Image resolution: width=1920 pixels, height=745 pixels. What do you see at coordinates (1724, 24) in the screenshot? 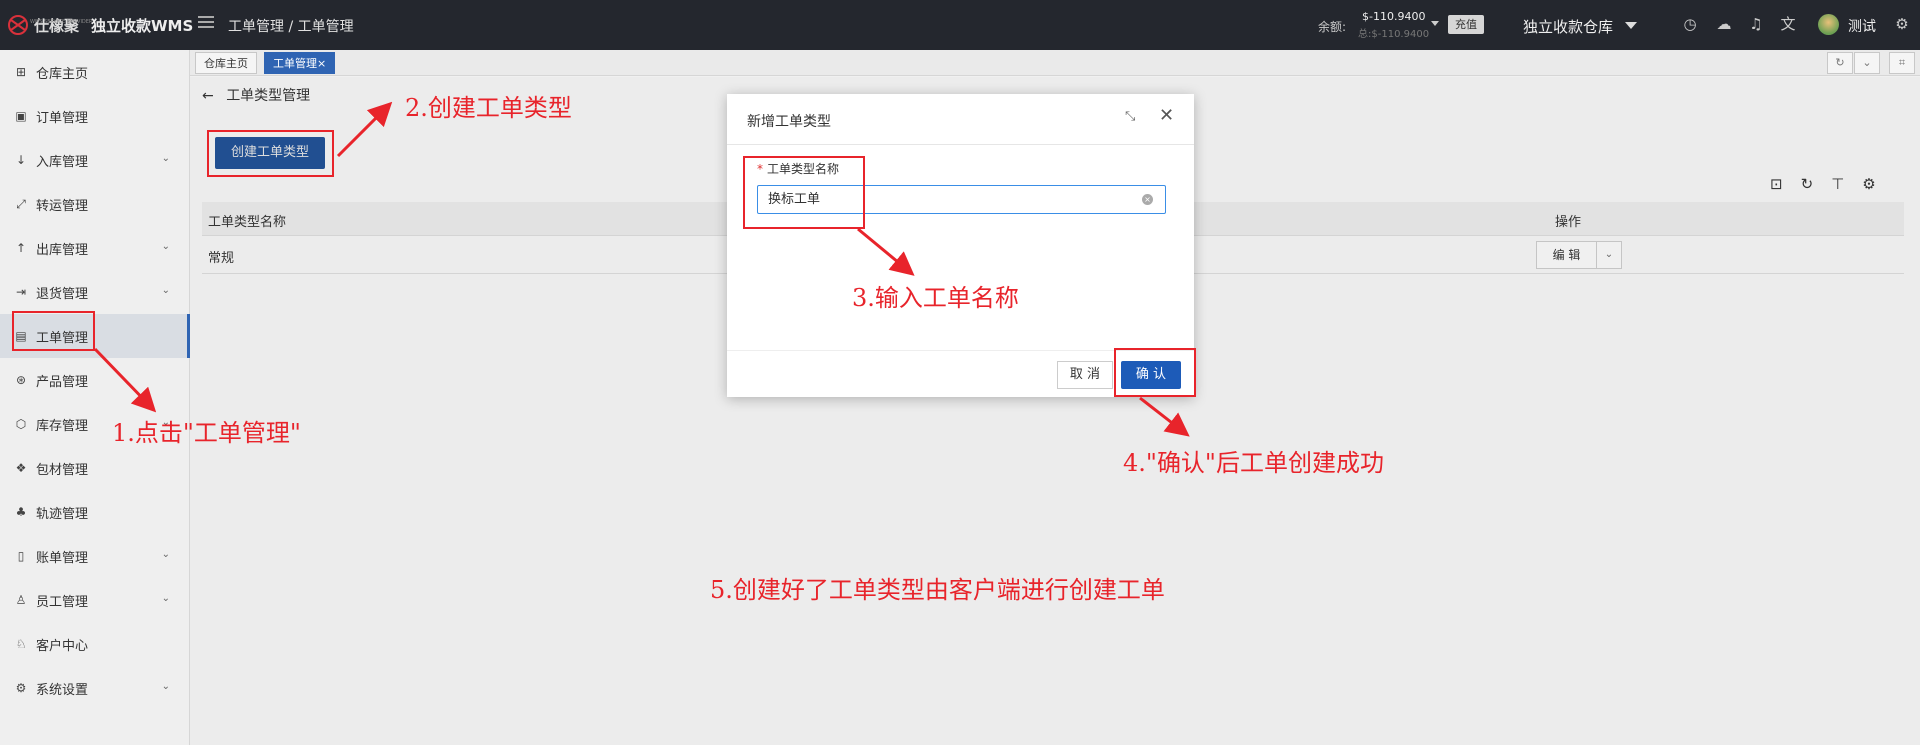
I see `cloud-upload-icon: ☁` at bounding box center [1724, 24].